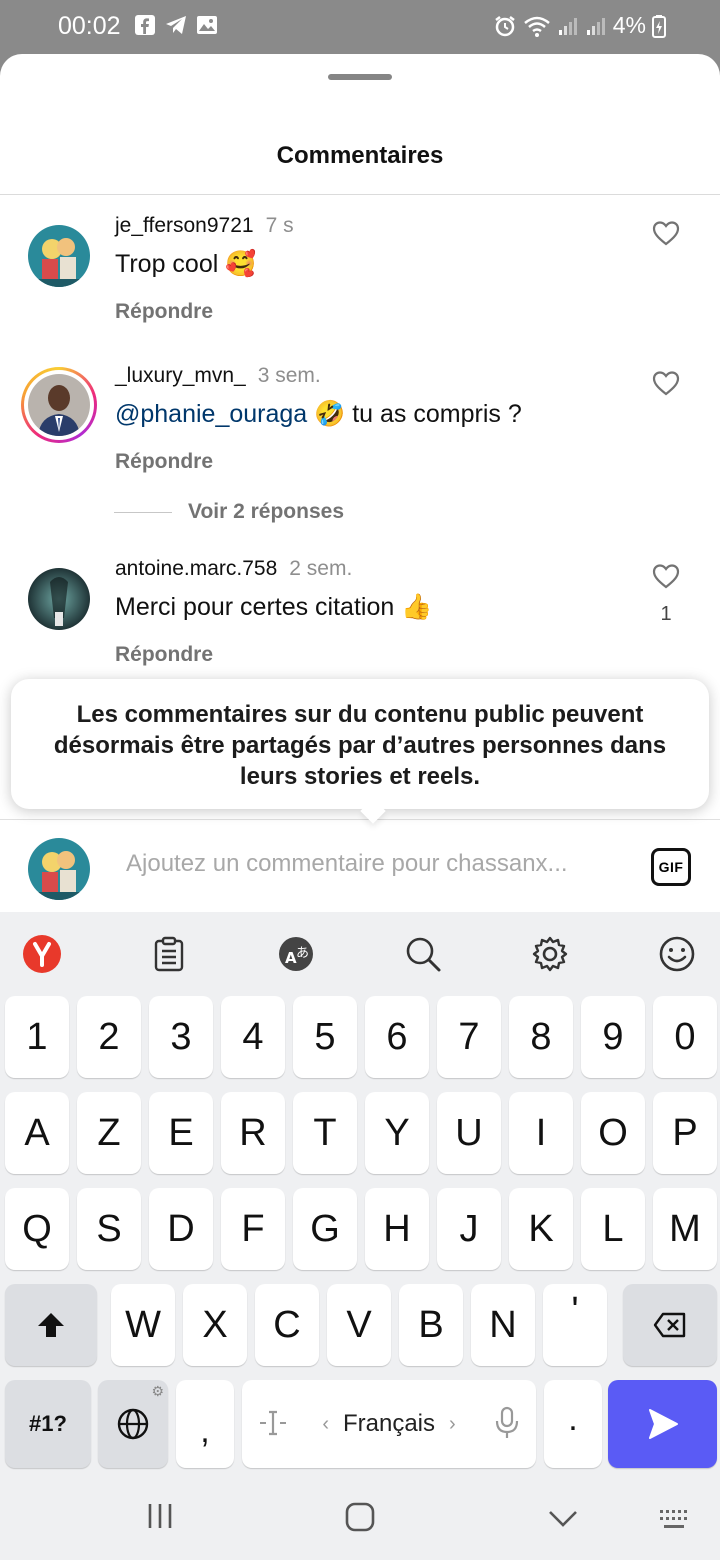  I want to click on key-f: F, so click(253, 1229).